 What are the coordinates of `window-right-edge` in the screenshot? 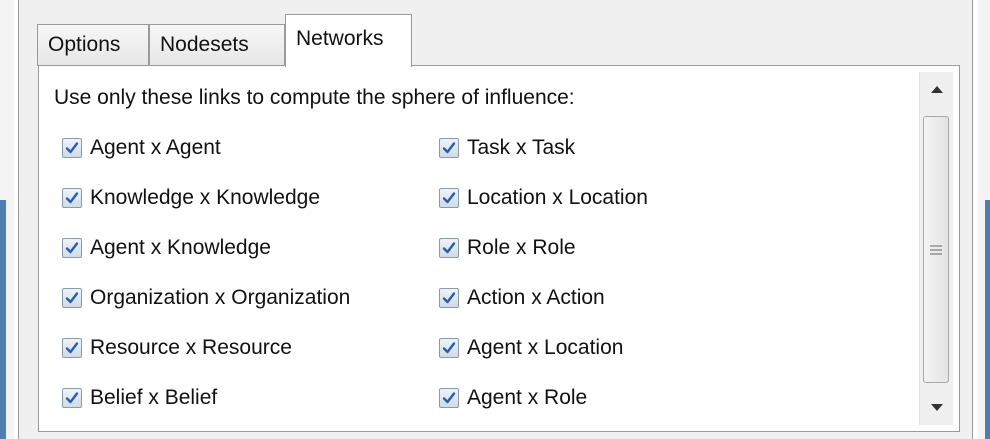 It's located at (984, 219).